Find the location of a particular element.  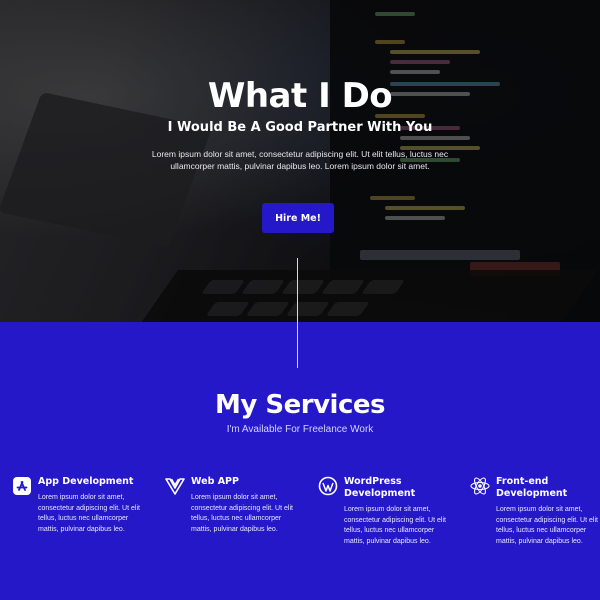

hero-subtitle: I Would Be A Good Partner With You is located at coordinates (300, 127).